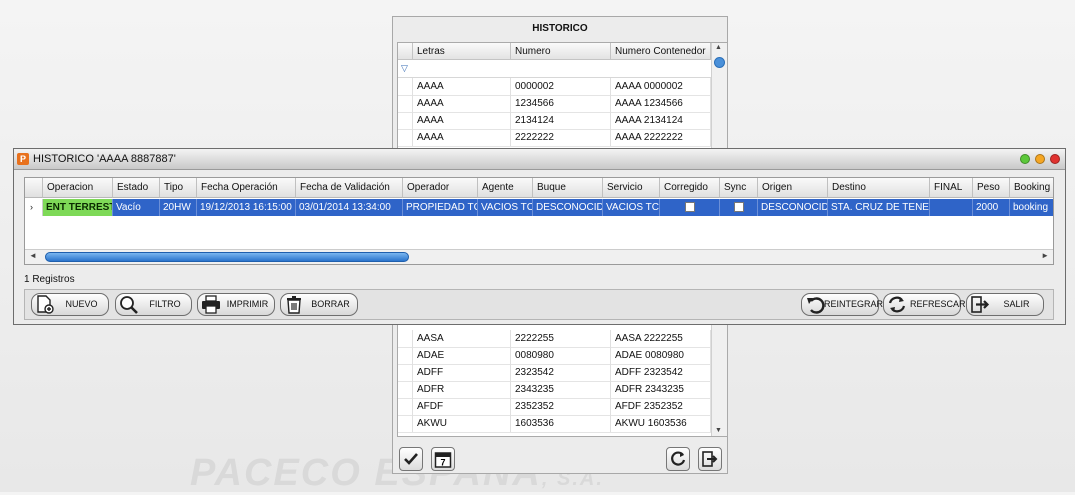  Describe the element at coordinates (561, 51) in the screenshot. I see `column-header-numero: Numero` at that location.